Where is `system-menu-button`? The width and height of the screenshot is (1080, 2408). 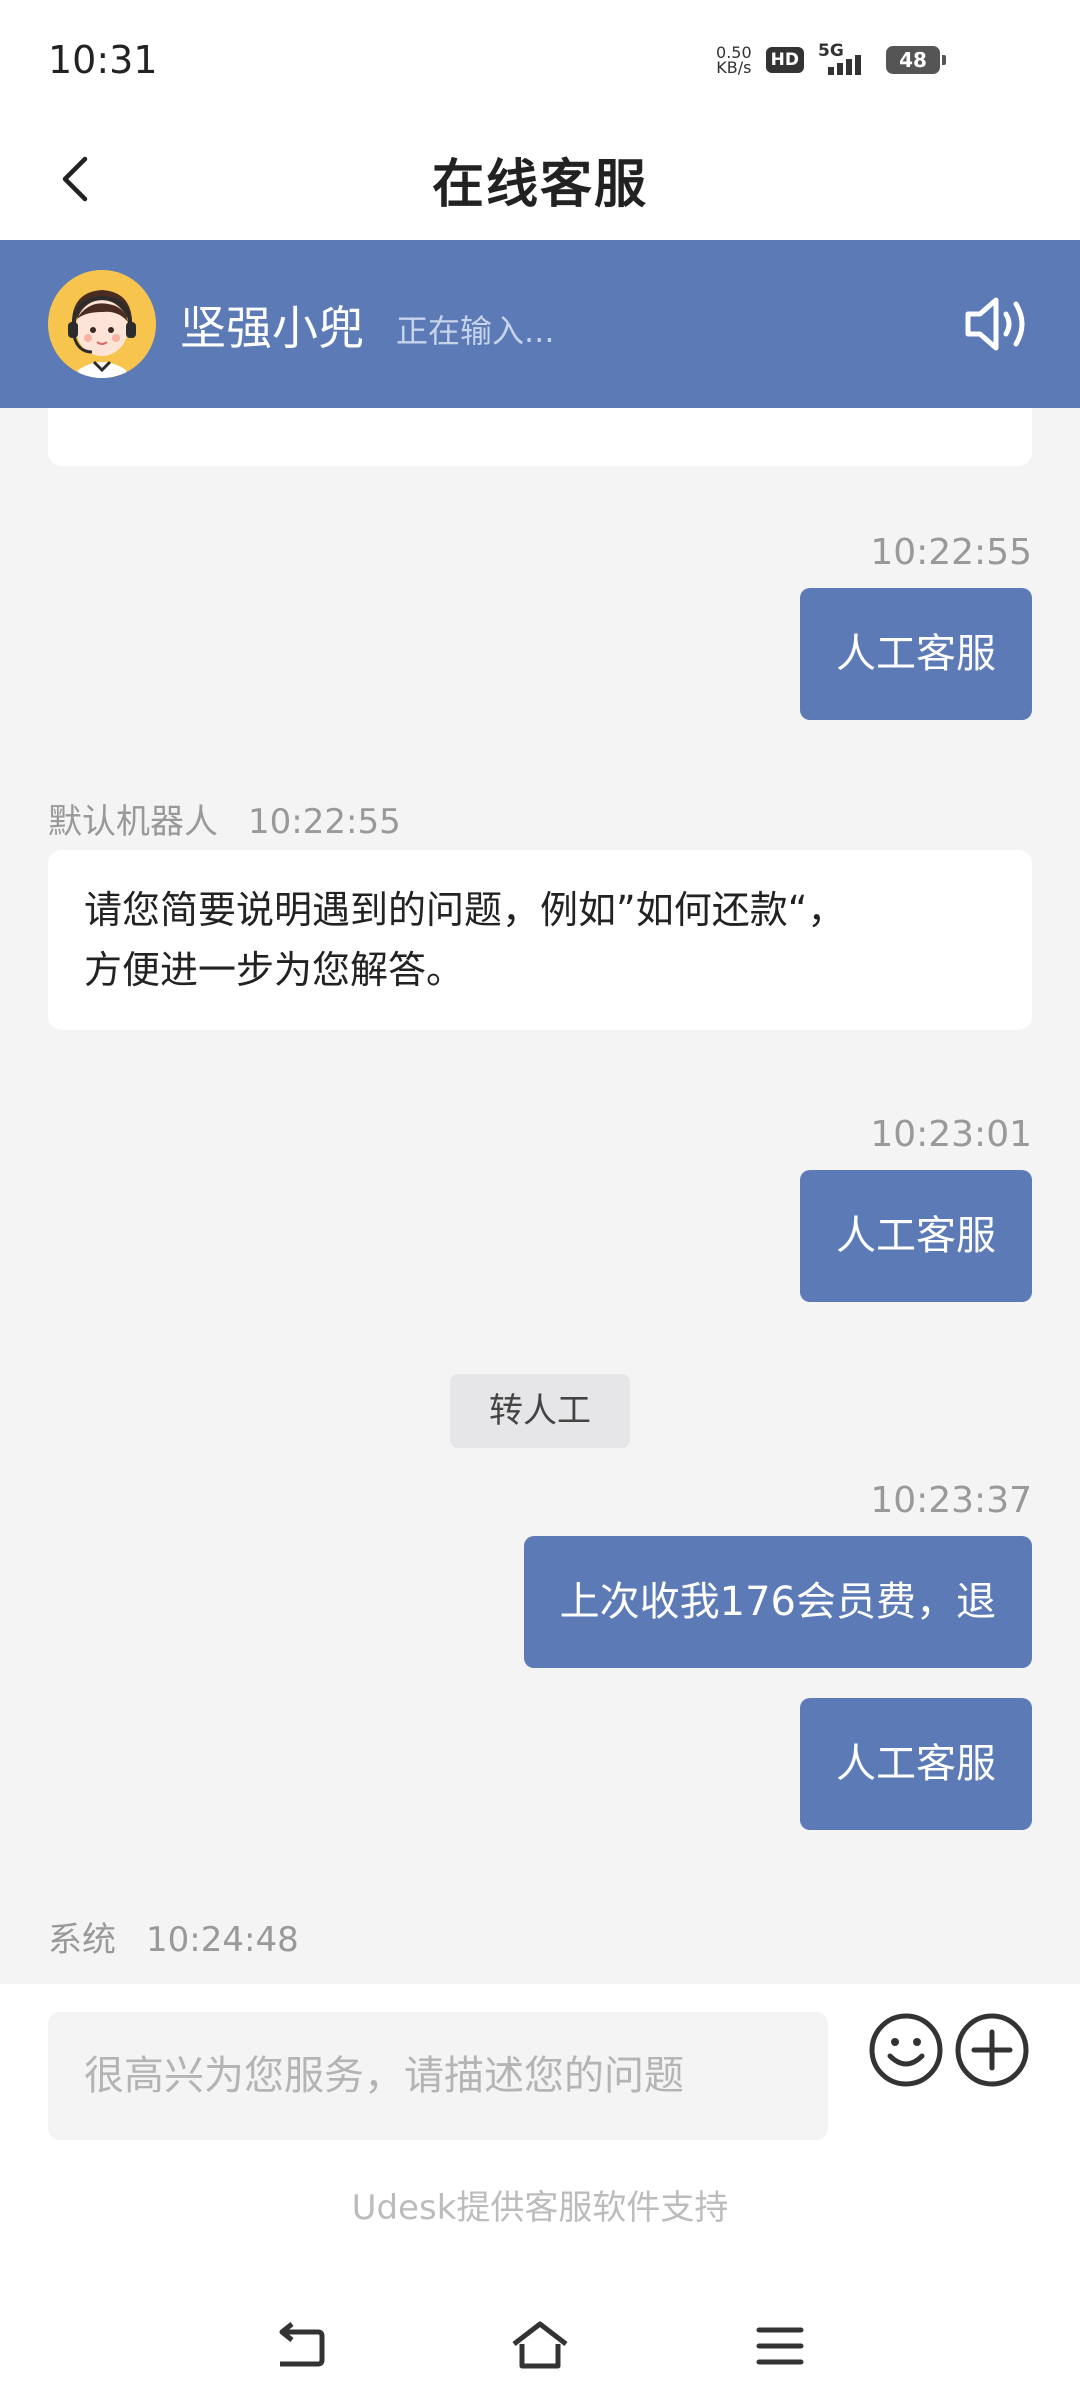 system-menu-button is located at coordinates (780, 2346).